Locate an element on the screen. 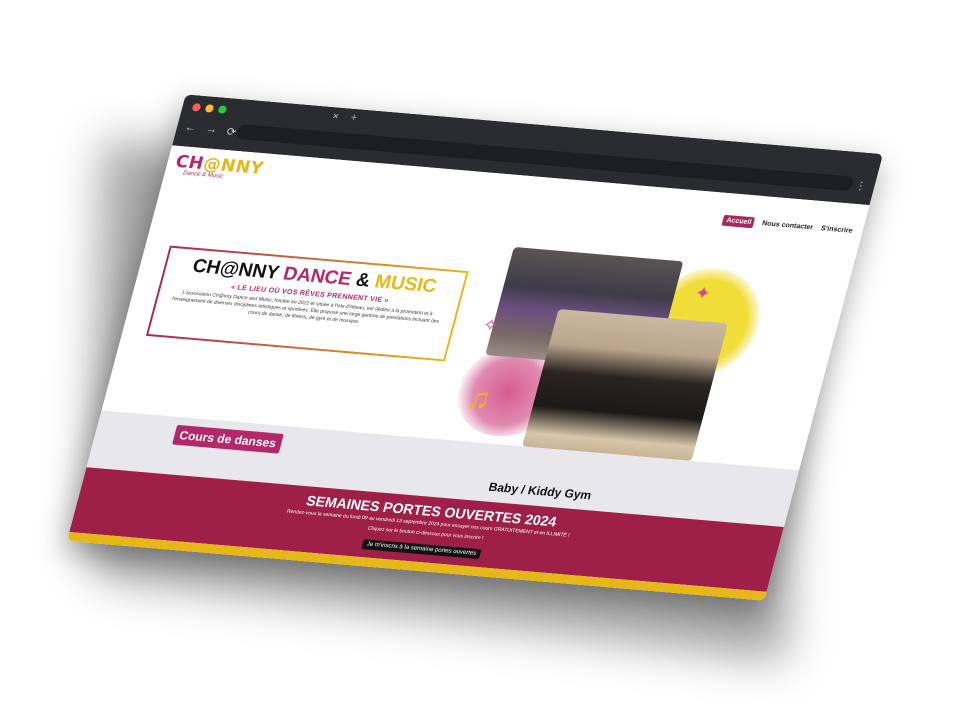 This screenshot has height=720, width=960. hero-title-part1: CH@NNY is located at coordinates (238, 270).